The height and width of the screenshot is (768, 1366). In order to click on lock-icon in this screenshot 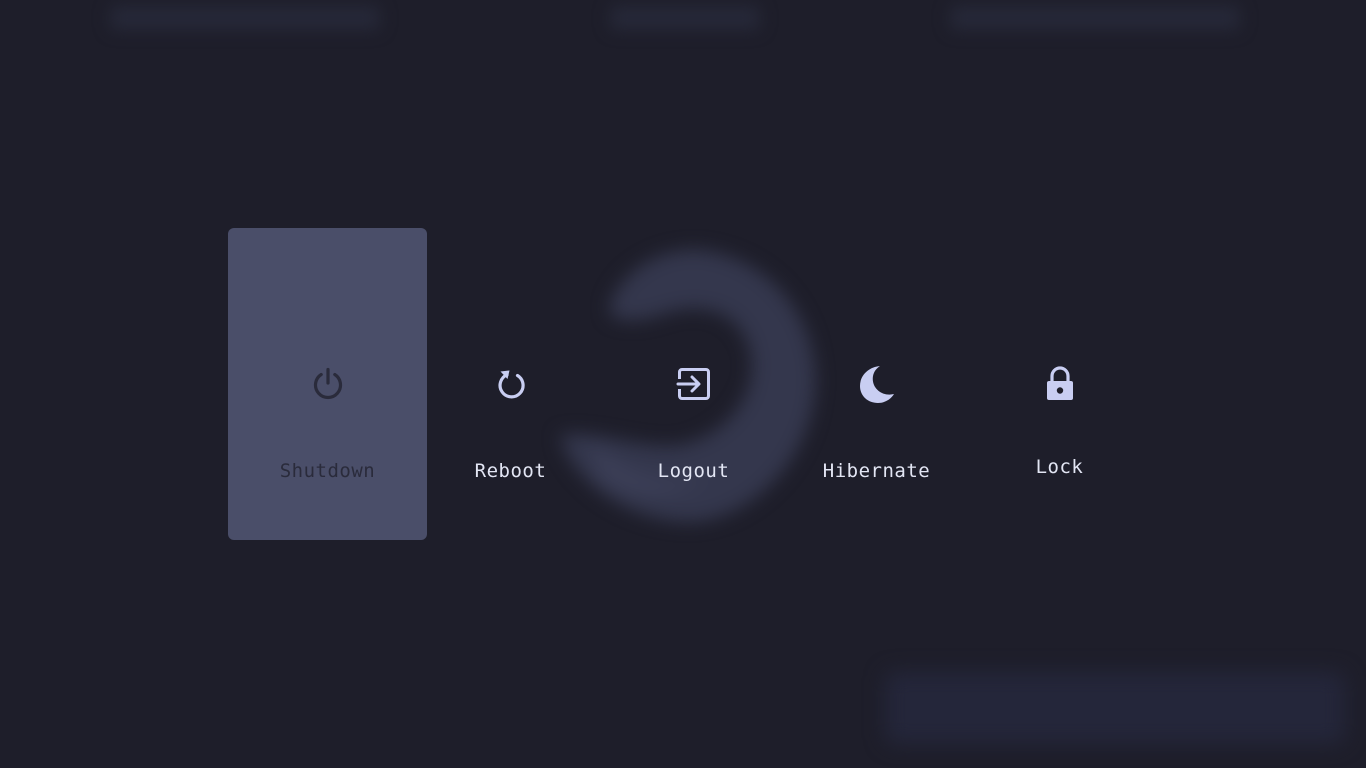, I will do `click(1060, 384)`.